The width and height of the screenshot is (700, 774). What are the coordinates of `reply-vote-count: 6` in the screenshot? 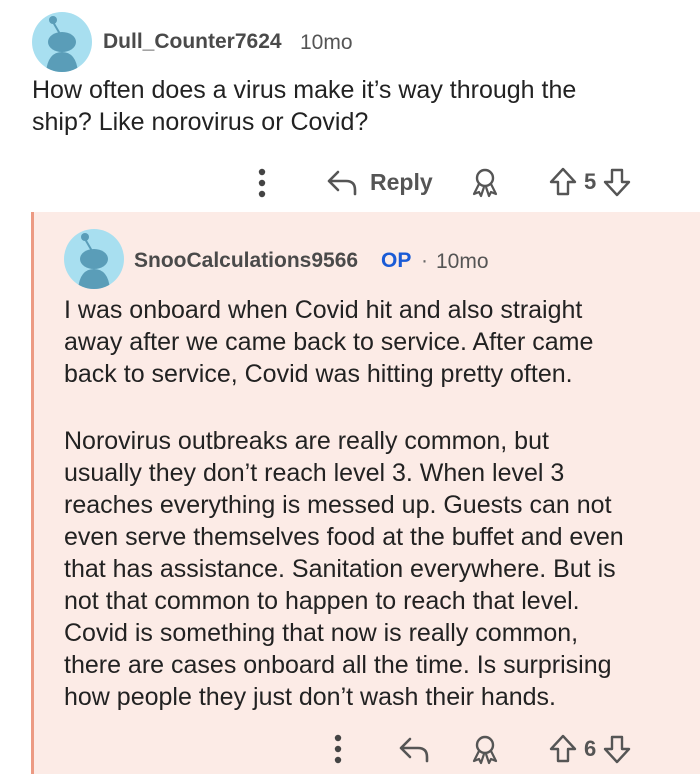 It's located at (590, 748).